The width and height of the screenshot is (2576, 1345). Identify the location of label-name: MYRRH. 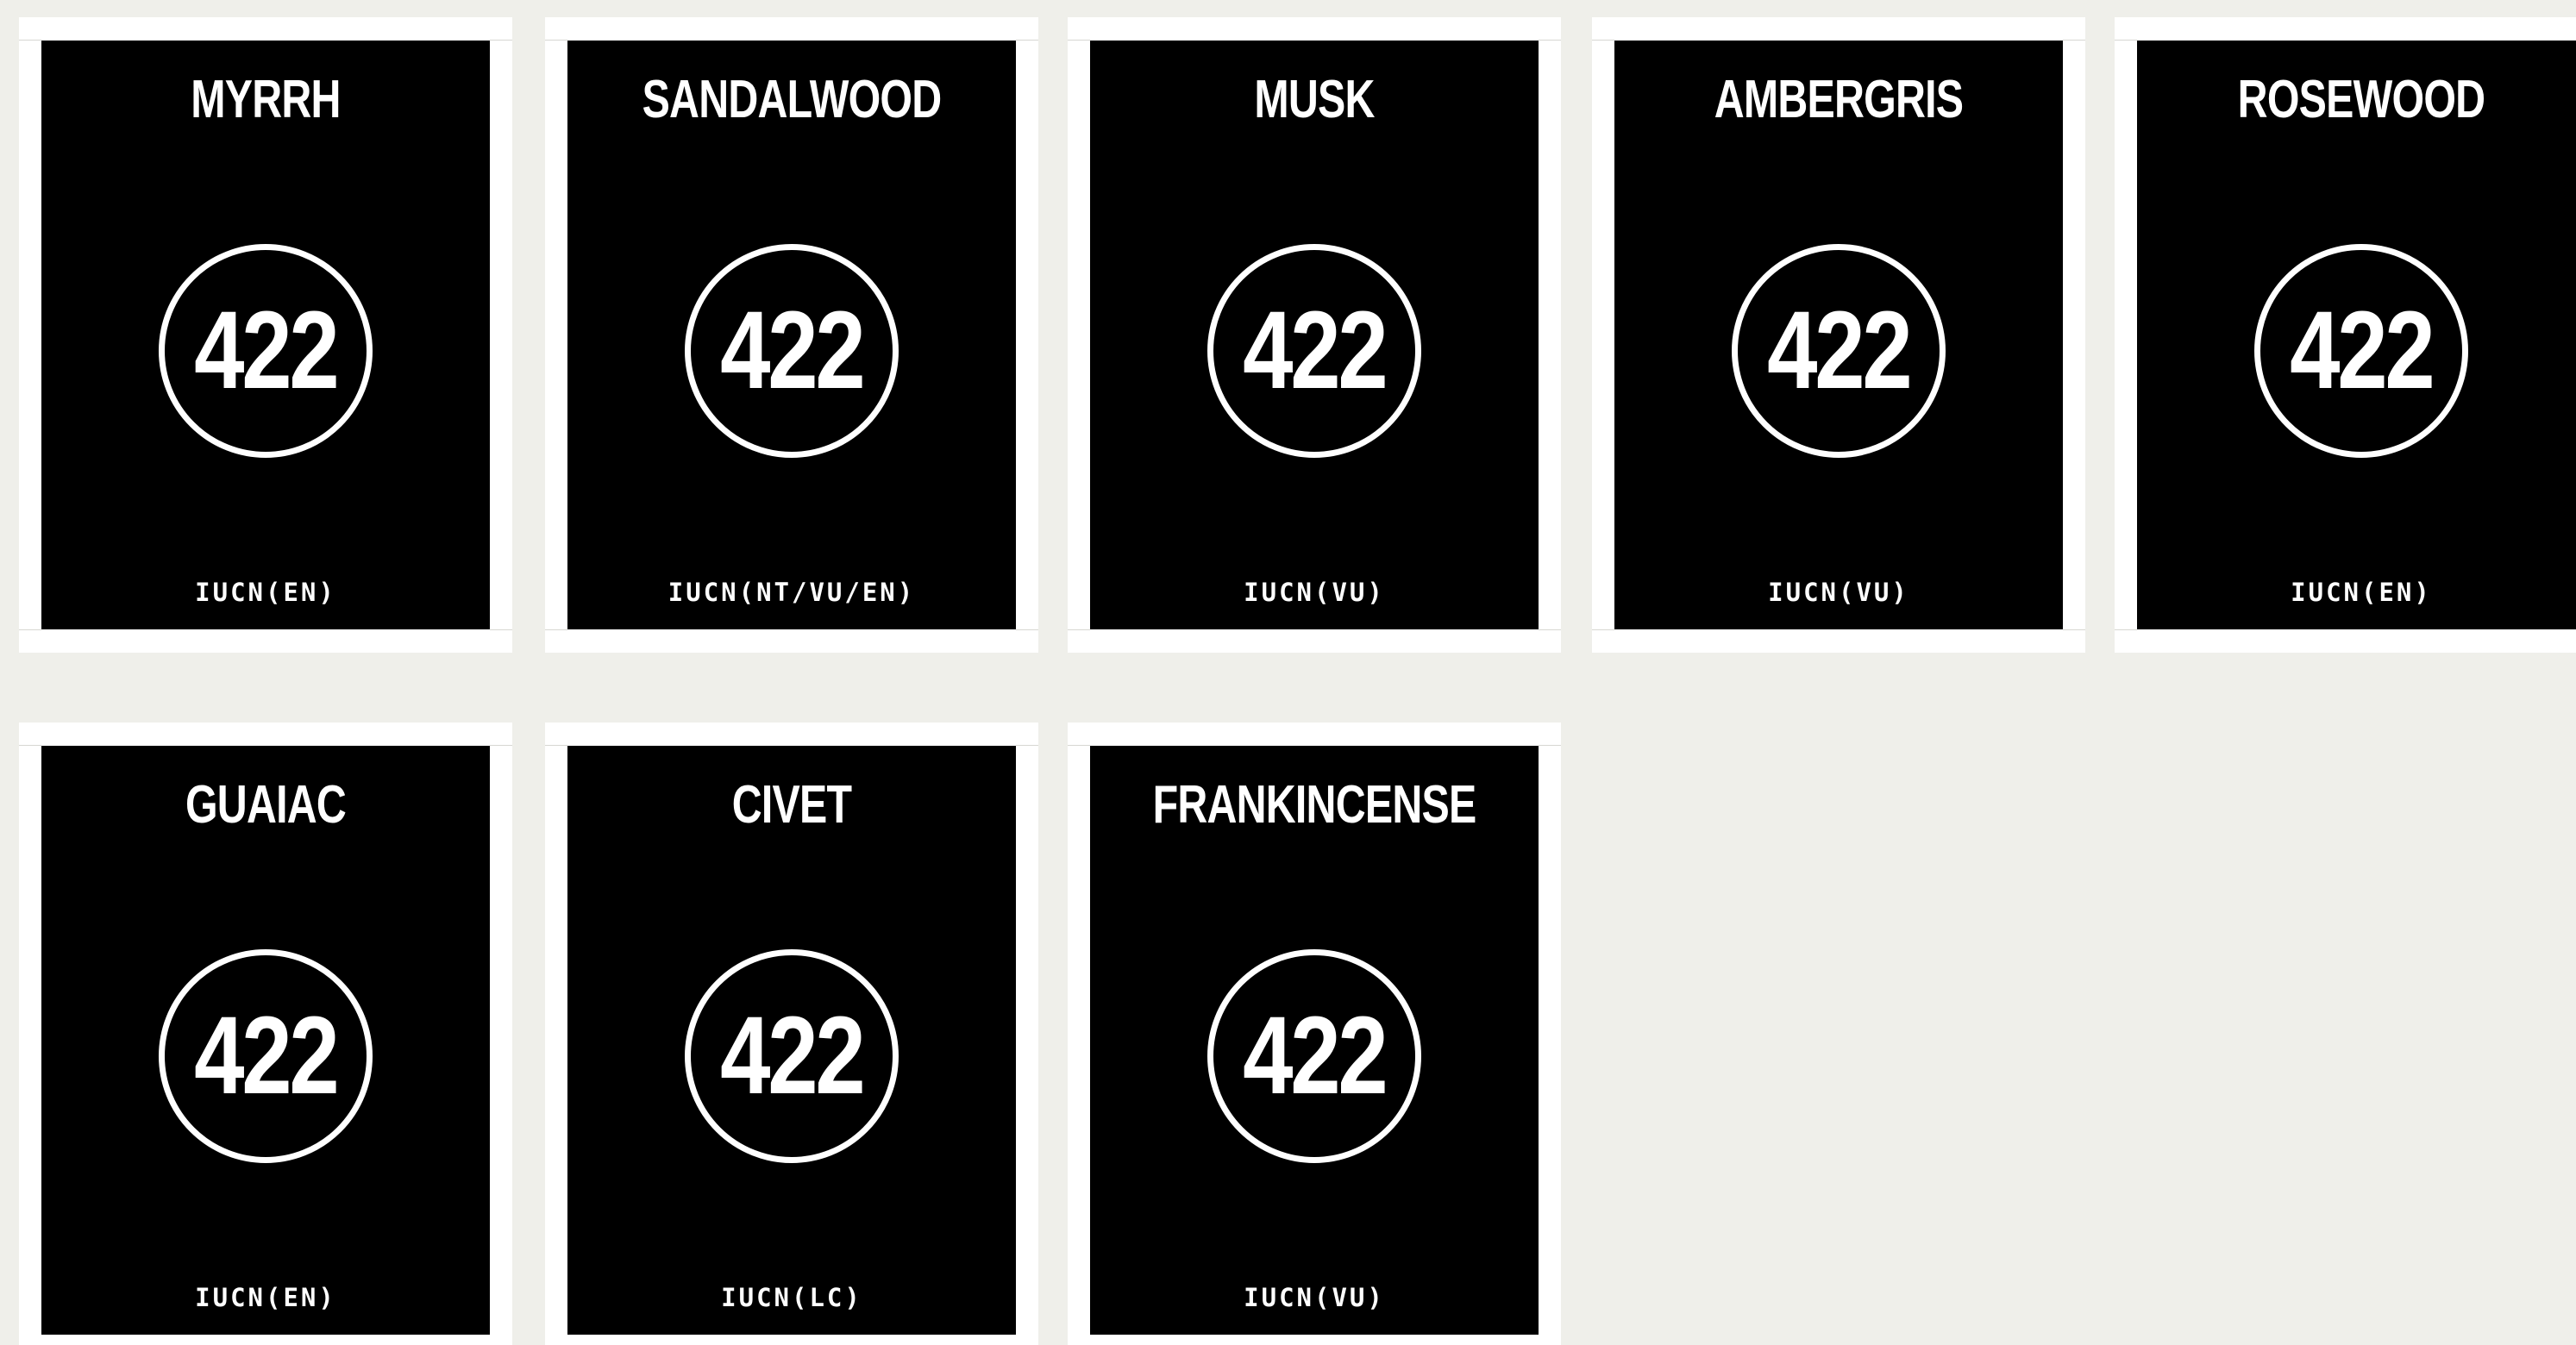
(266, 99).